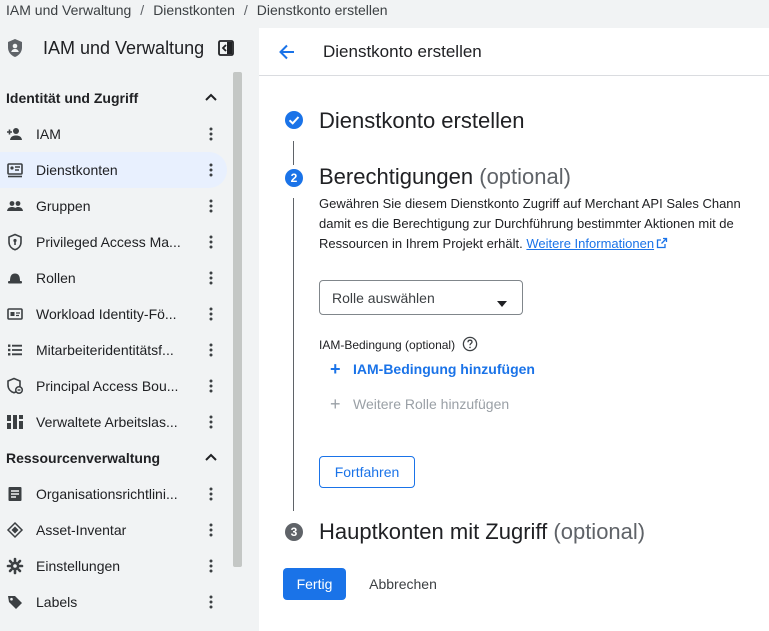 This screenshot has width=769, height=631. I want to click on step-2-number: 2, so click(294, 178).